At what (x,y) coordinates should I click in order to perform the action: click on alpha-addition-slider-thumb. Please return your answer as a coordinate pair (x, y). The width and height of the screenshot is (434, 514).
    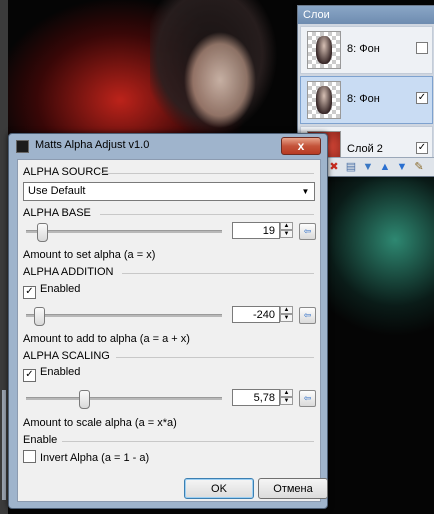
    Looking at the image, I should click on (39, 316).